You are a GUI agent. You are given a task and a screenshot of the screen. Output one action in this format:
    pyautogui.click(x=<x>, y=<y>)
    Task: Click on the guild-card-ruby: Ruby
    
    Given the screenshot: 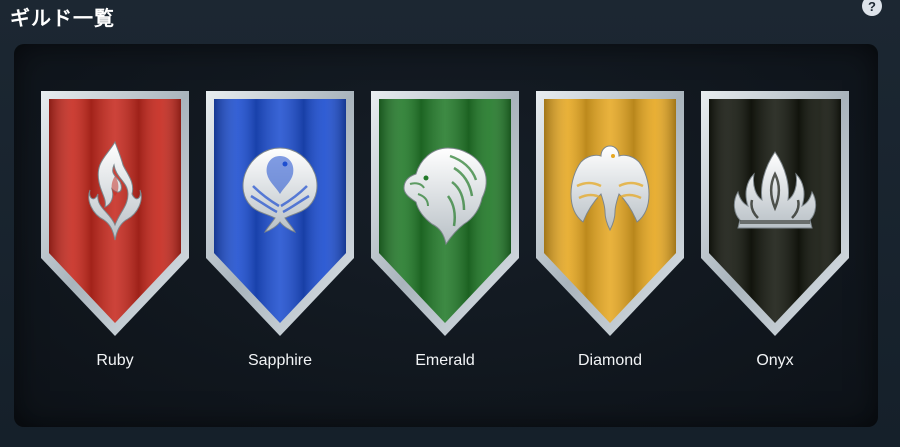 What is the action you would take?
    pyautogui.click(x=115, y=260)
    